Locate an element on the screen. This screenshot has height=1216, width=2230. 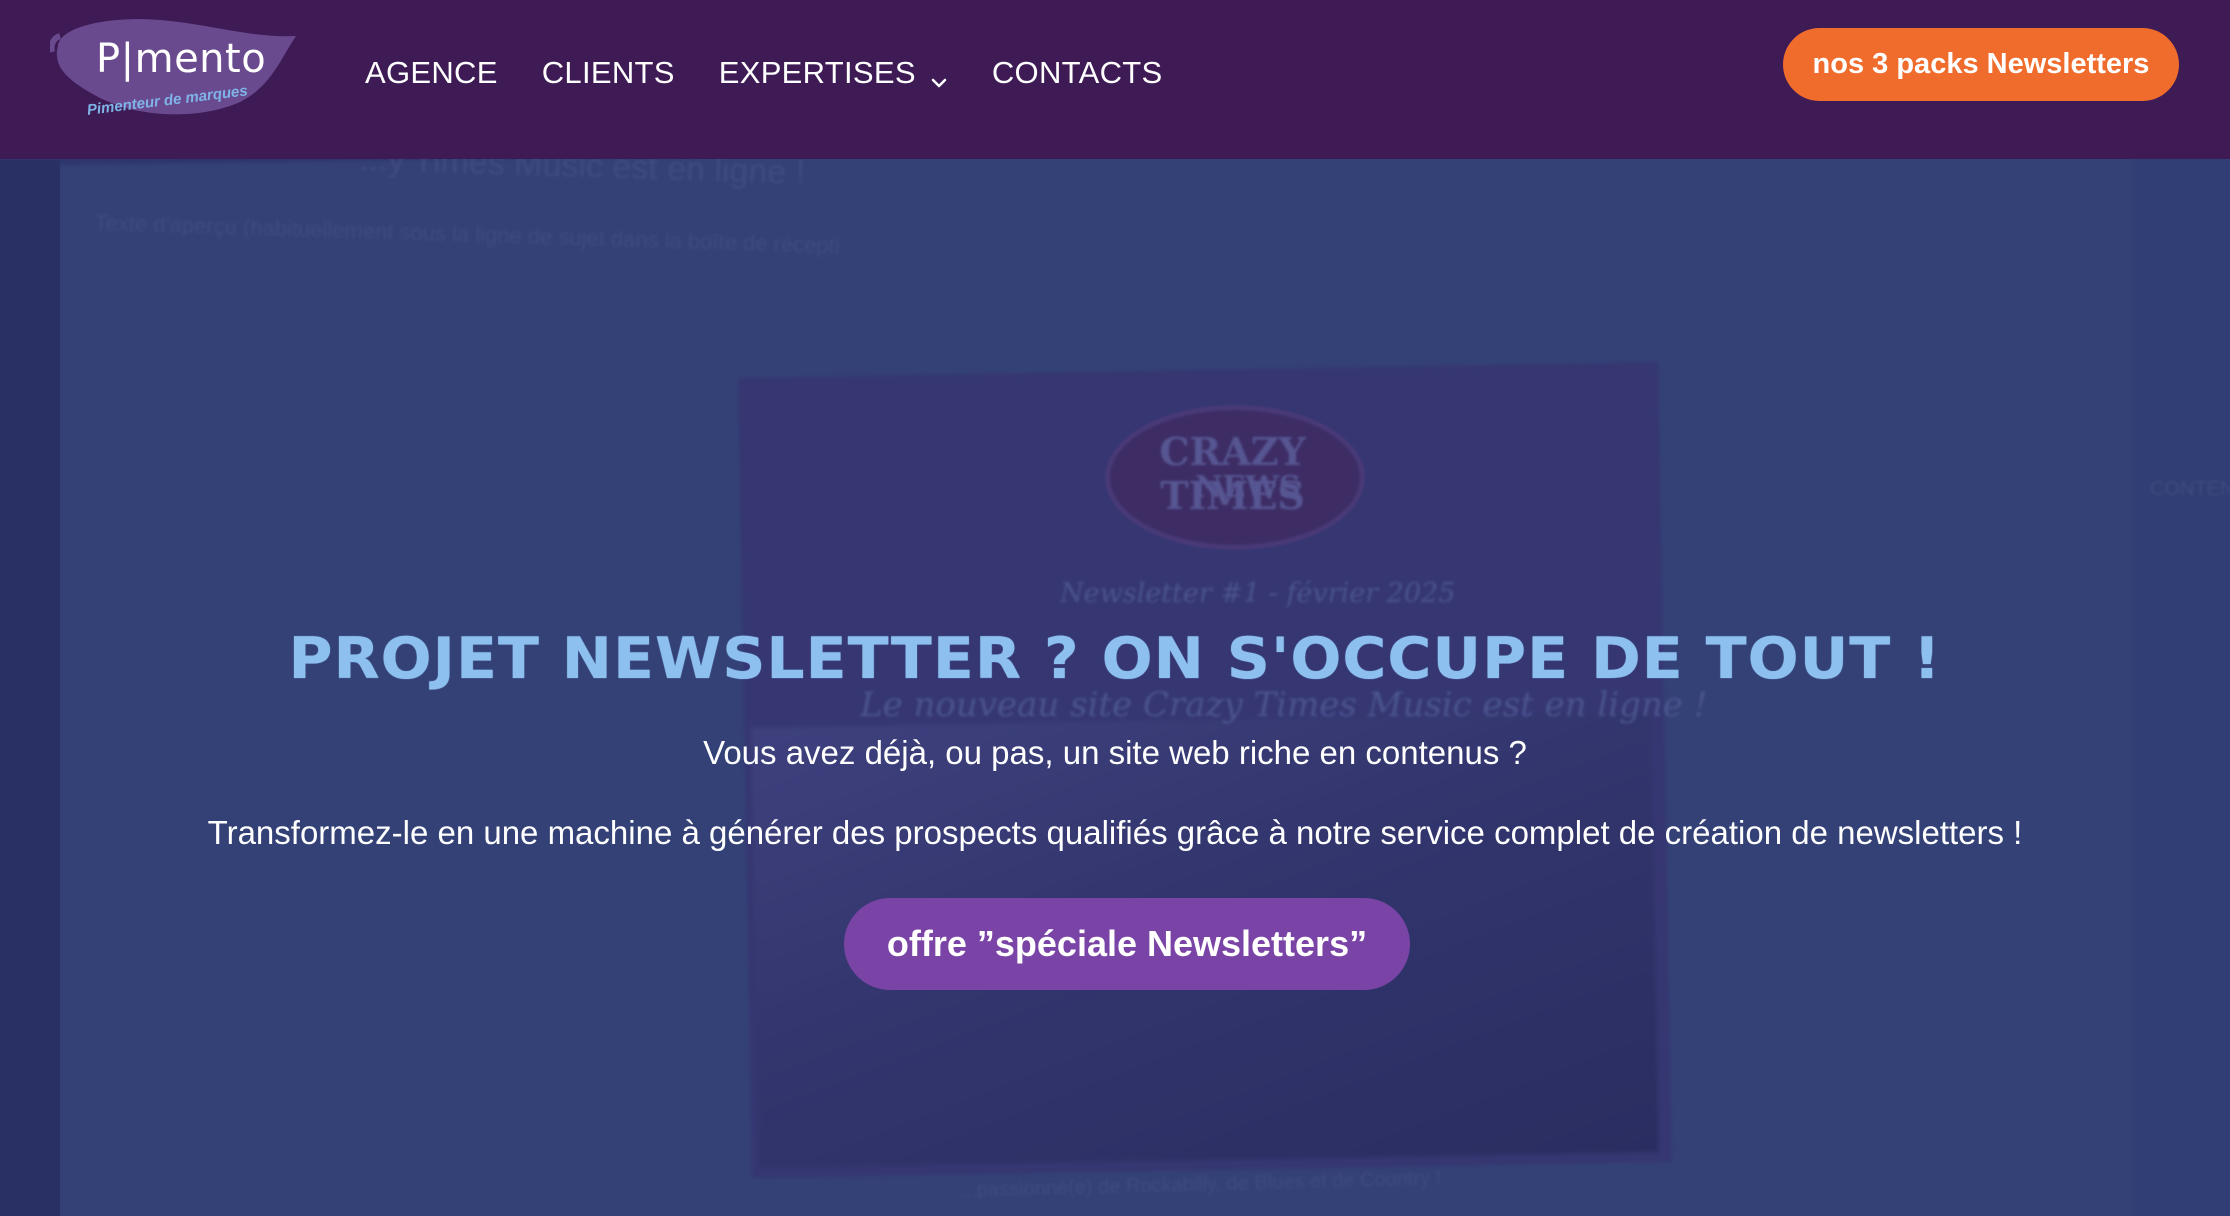
nav-item-label: CLIENTS is located at coordinates (608, 72).